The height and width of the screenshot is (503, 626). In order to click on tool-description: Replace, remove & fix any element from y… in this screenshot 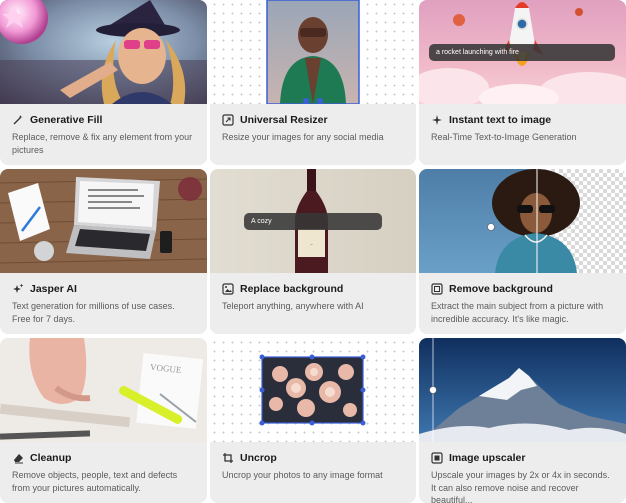, I will do `click(102, 143)`.